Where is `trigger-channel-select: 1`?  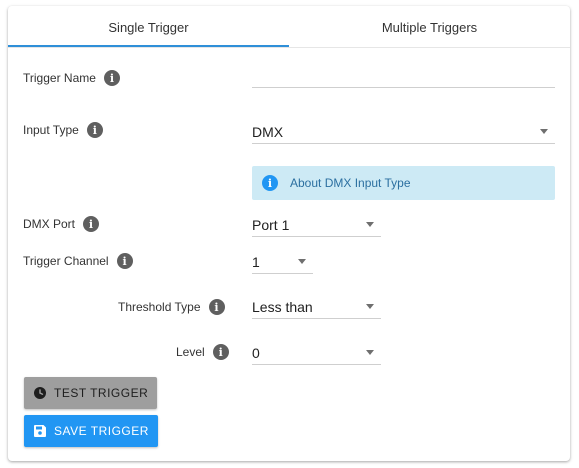
trigger-channel-select: 1 is located at coordinates (282, 262).